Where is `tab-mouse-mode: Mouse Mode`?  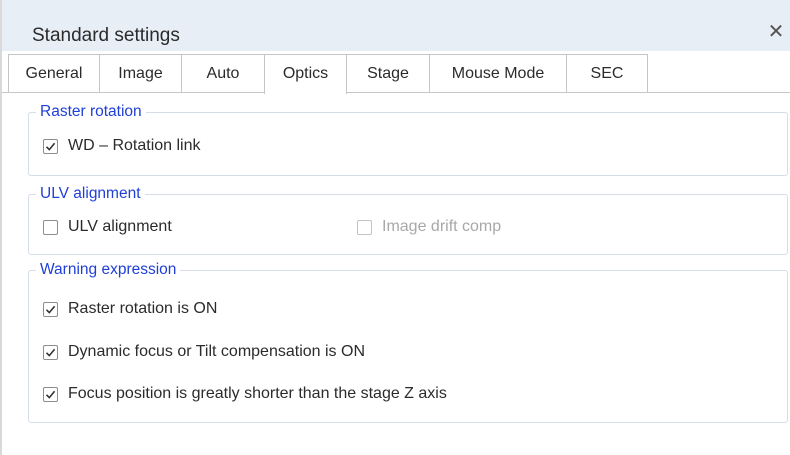
tab-mouse-mode: Mouse Mode is located at coordinates (498, 73).